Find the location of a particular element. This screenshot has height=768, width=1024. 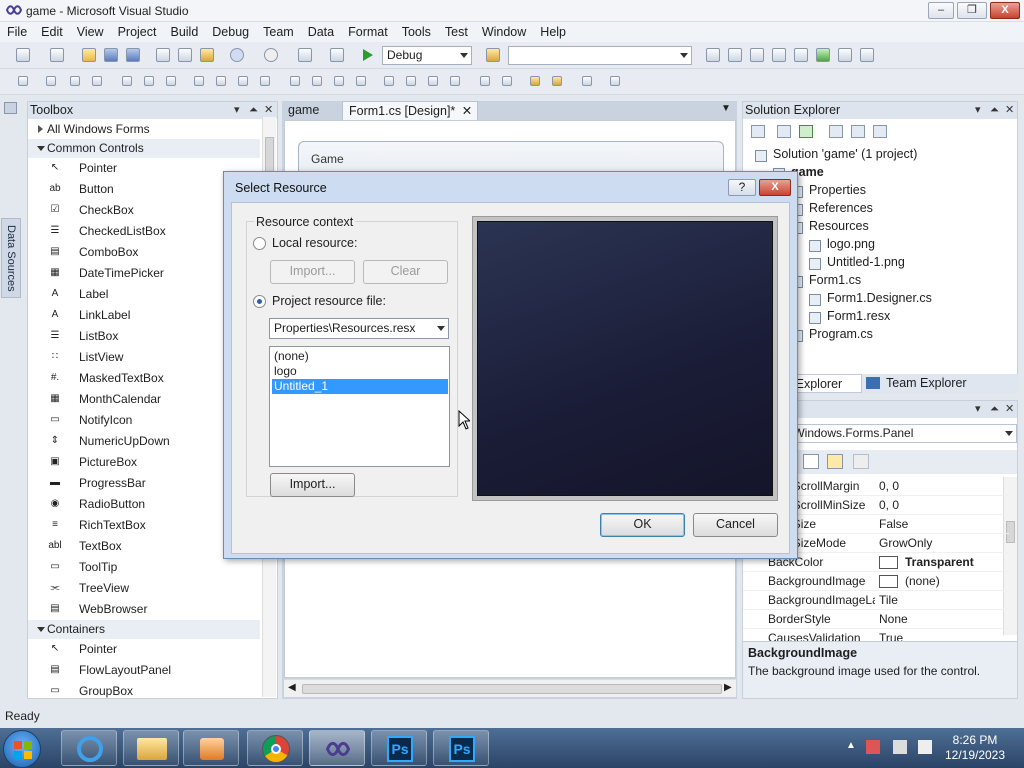

tree-node: logo.png is located at coordinates (851, 244).